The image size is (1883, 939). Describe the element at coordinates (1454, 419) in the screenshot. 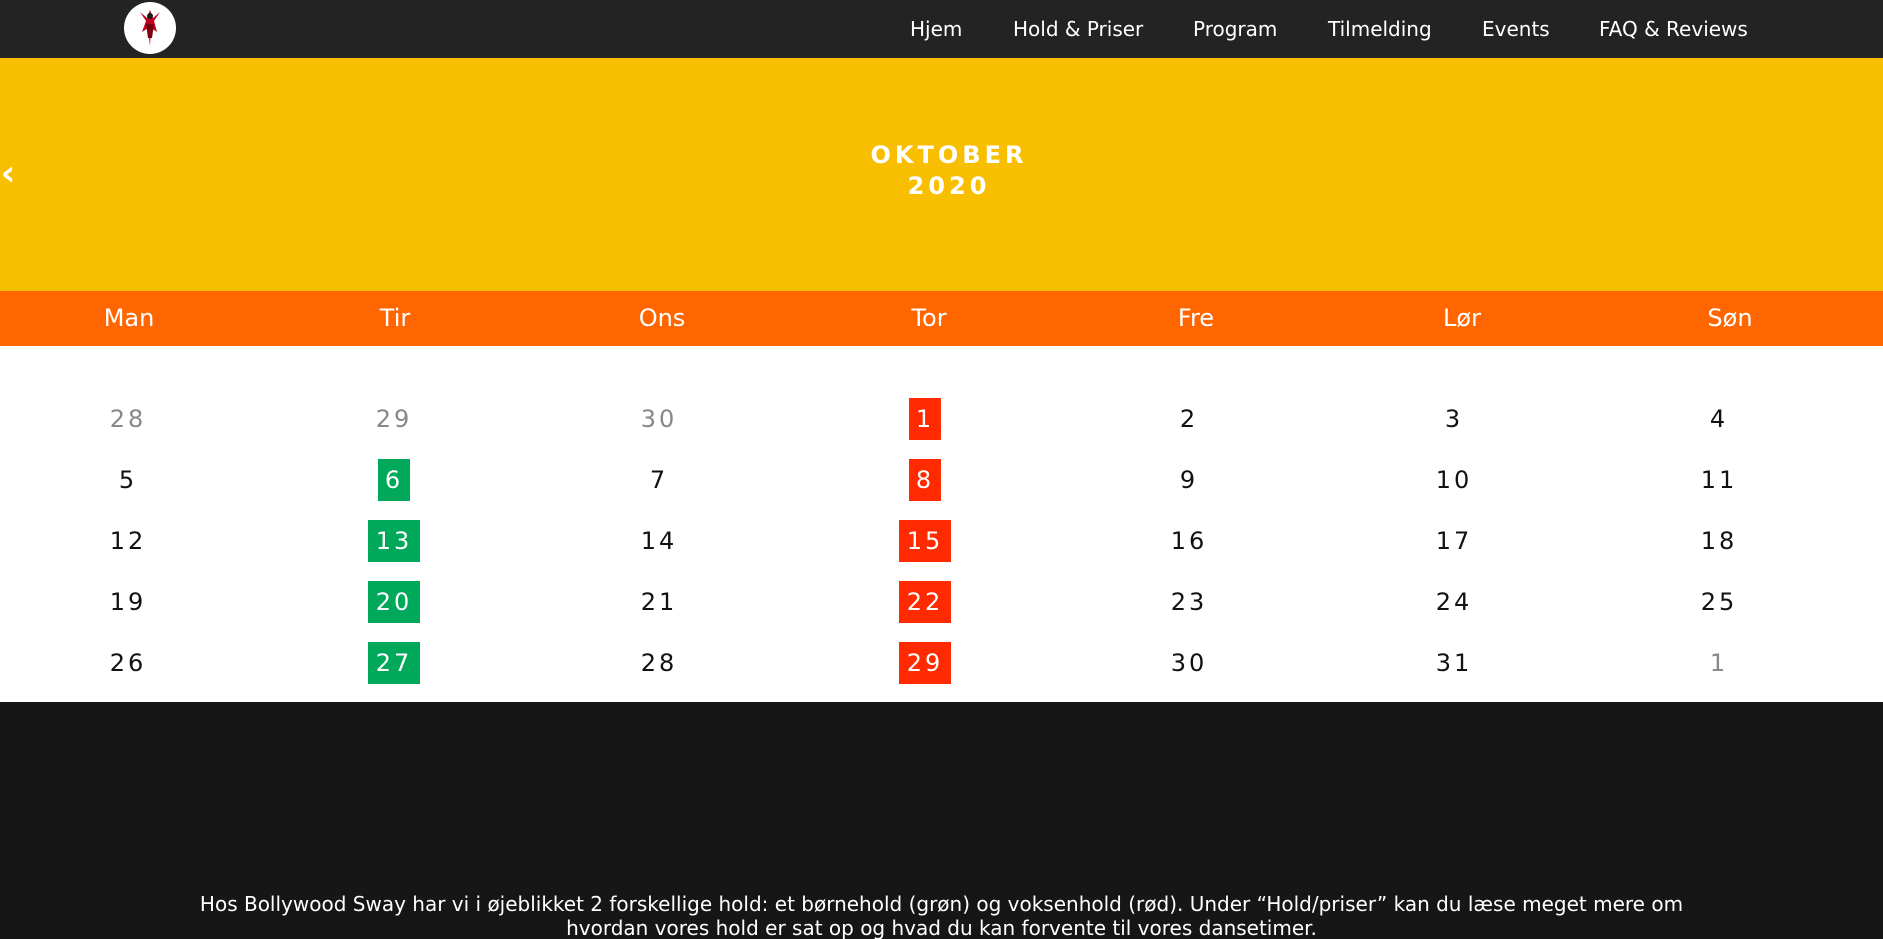

I see `calendar-day: 3` at that location.